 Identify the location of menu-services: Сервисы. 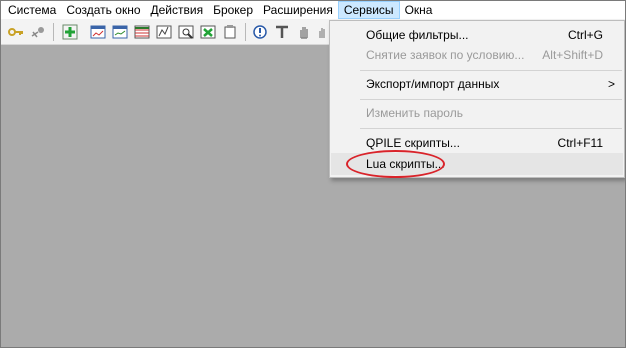
(368, 10).